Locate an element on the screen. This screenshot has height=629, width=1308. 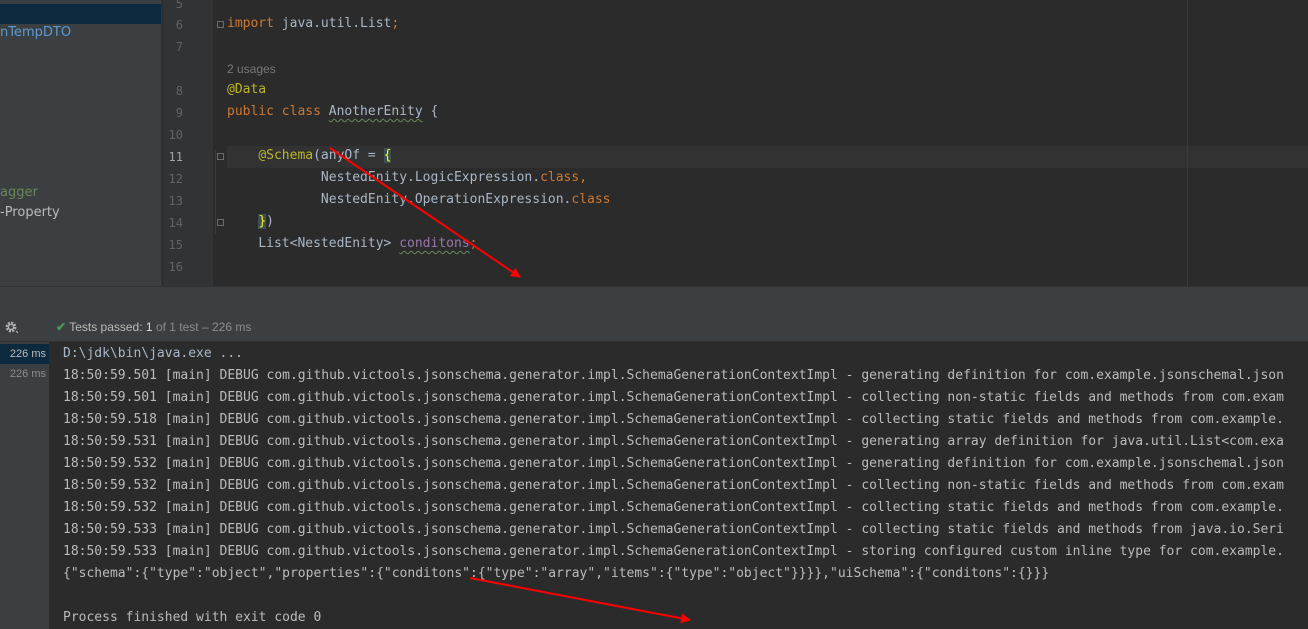
code-text: List<NestedEnity> is located at coordinates (329, 243).